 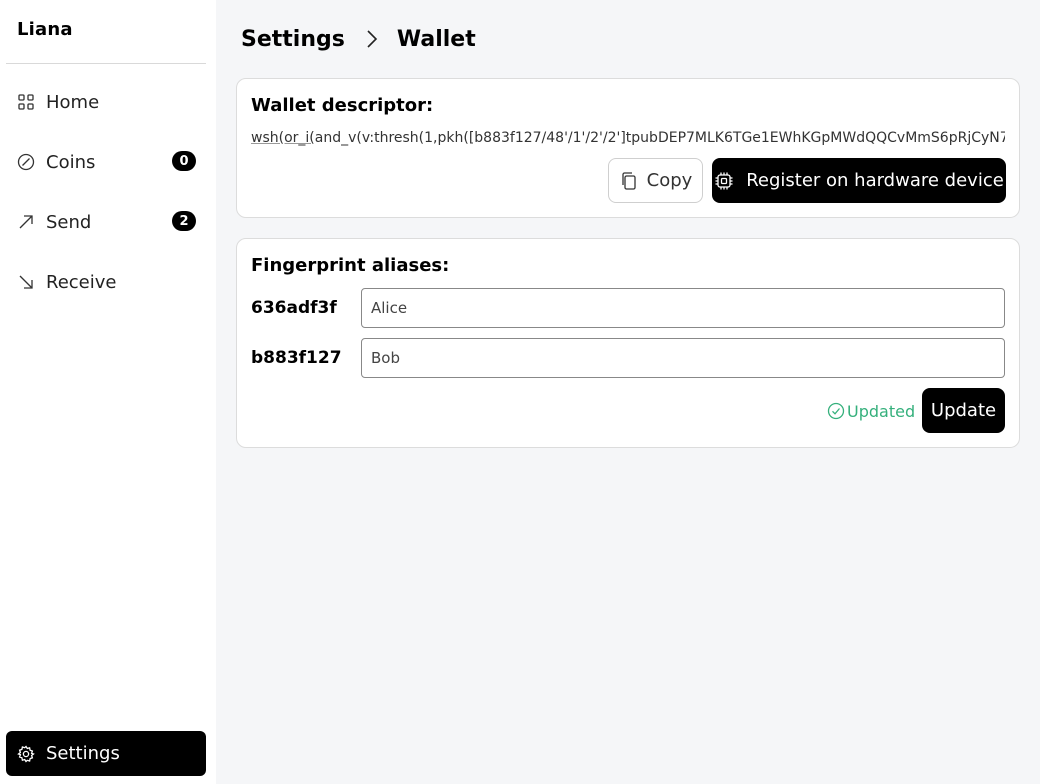 I want to click on alias-input-636adf3f, so click(x=683, y=308).